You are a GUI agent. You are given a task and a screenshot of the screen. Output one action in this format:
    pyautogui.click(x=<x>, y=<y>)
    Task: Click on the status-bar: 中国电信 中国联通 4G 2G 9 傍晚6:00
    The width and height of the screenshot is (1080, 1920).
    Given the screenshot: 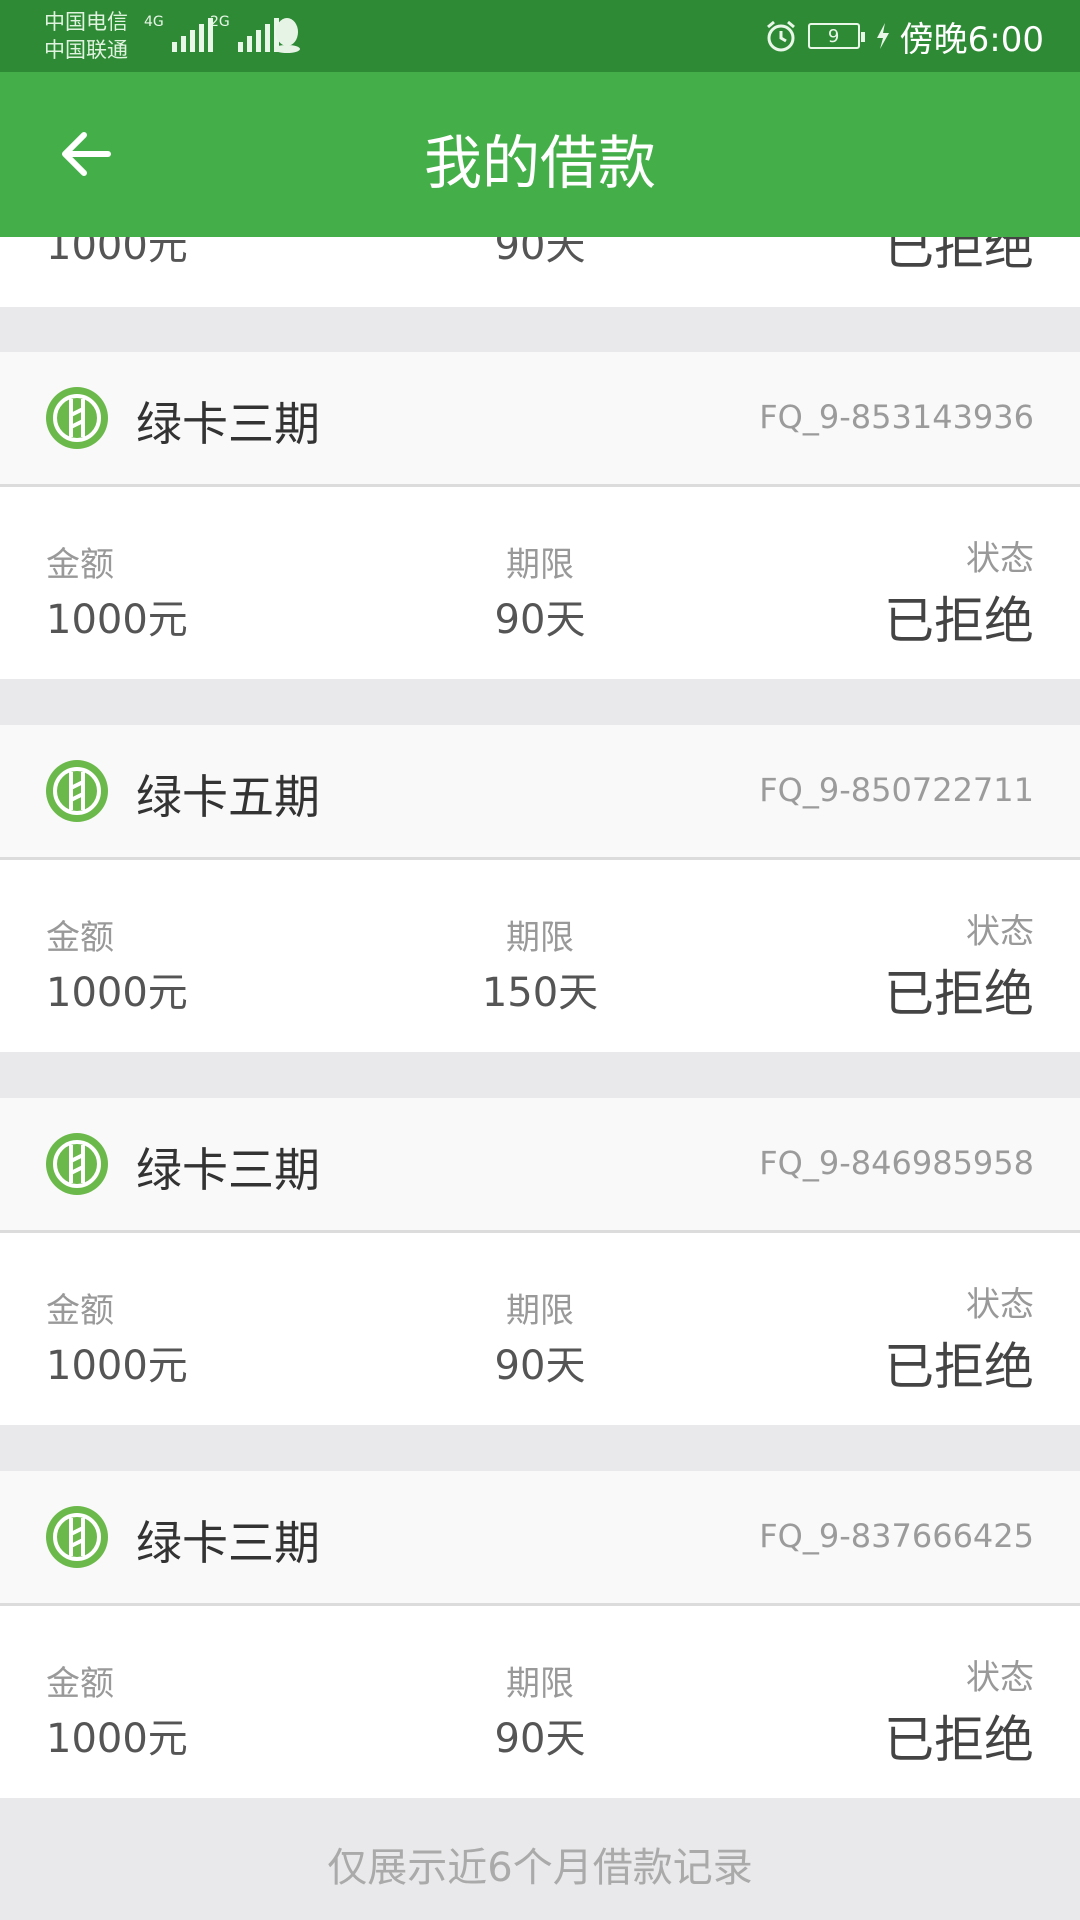 What is the action you would take?
    pyautogui.click(x=540, y=36)
    